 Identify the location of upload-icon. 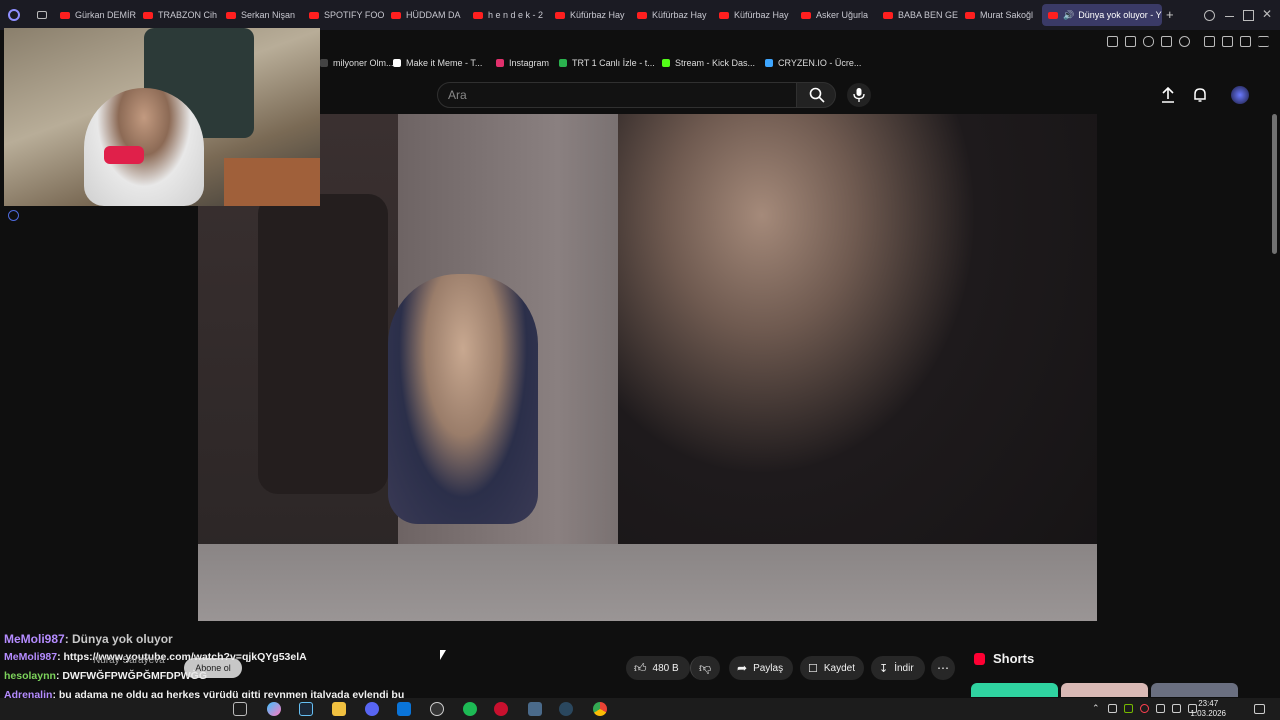
(1168, 95).